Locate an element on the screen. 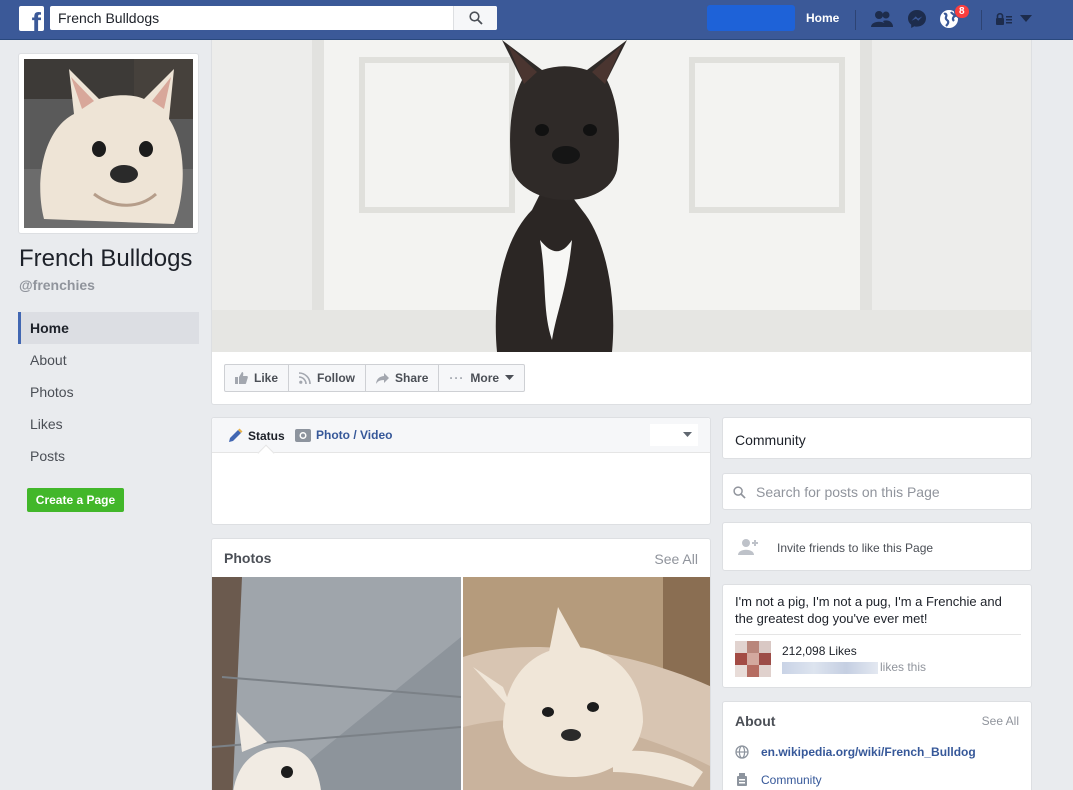 Image resolution: width=1073 pixels, height=790 pixels. community-card: Community is located at coordinates (877, 438).